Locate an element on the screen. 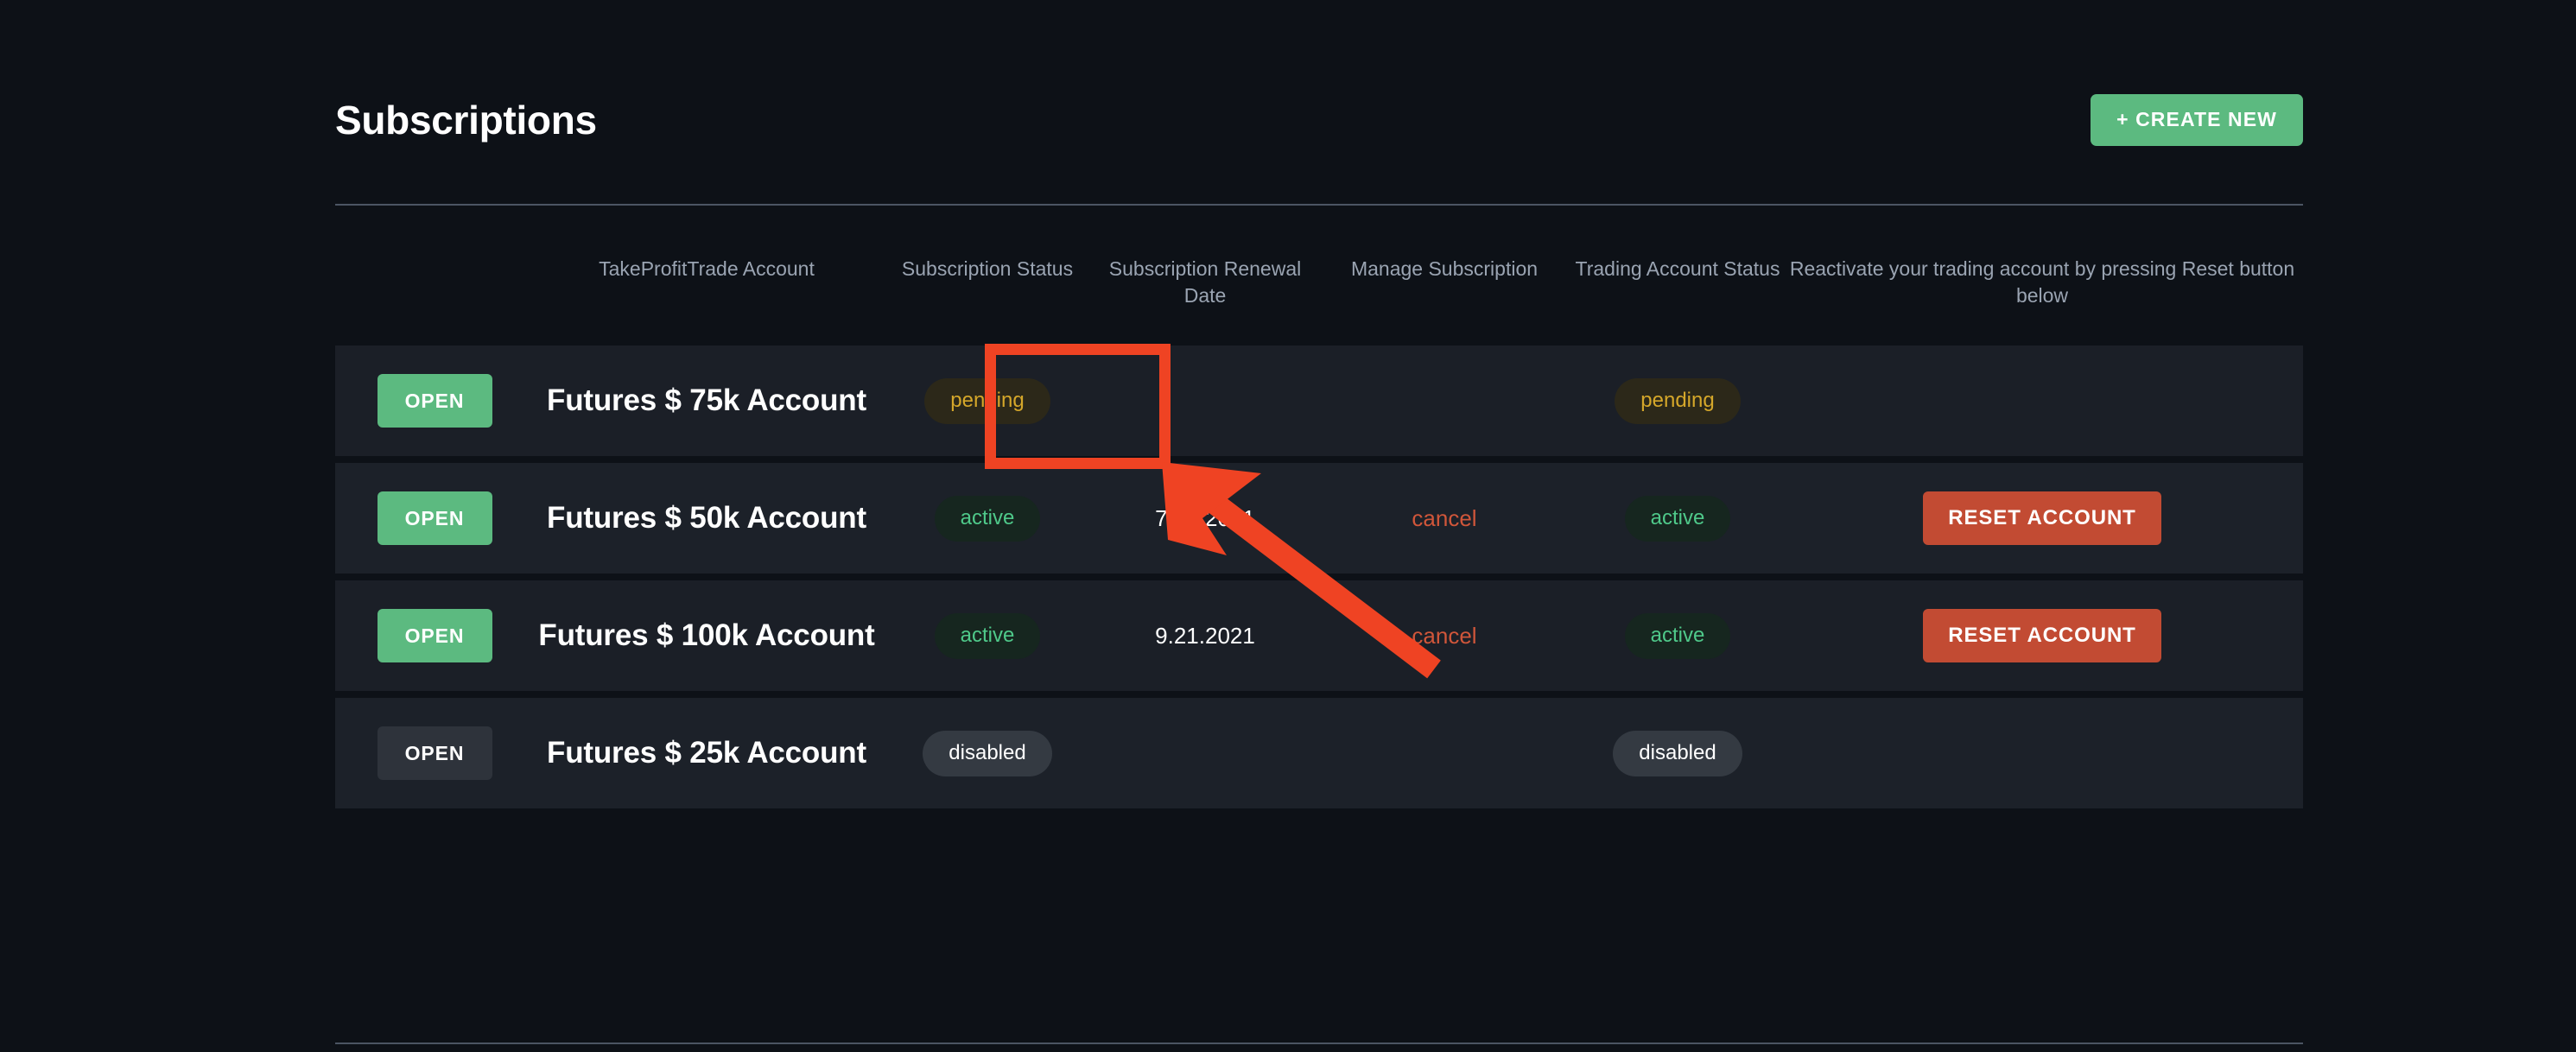  cell-account-name: Futures $ 25k Account is located at coordinates (706, 753).